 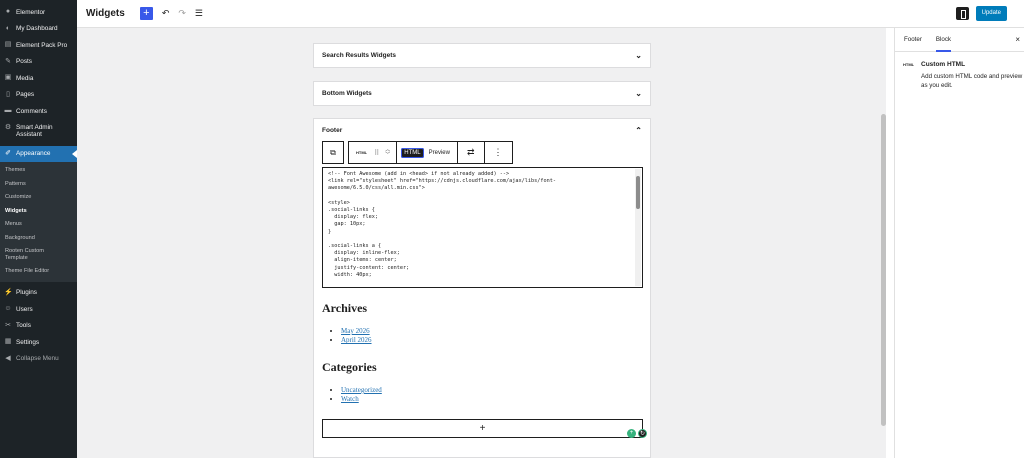 What do you see at coordinates (38, 212) in the screenshot?
I see `submenu-item-widgets: Widgets` at bounding box center [38, 212].